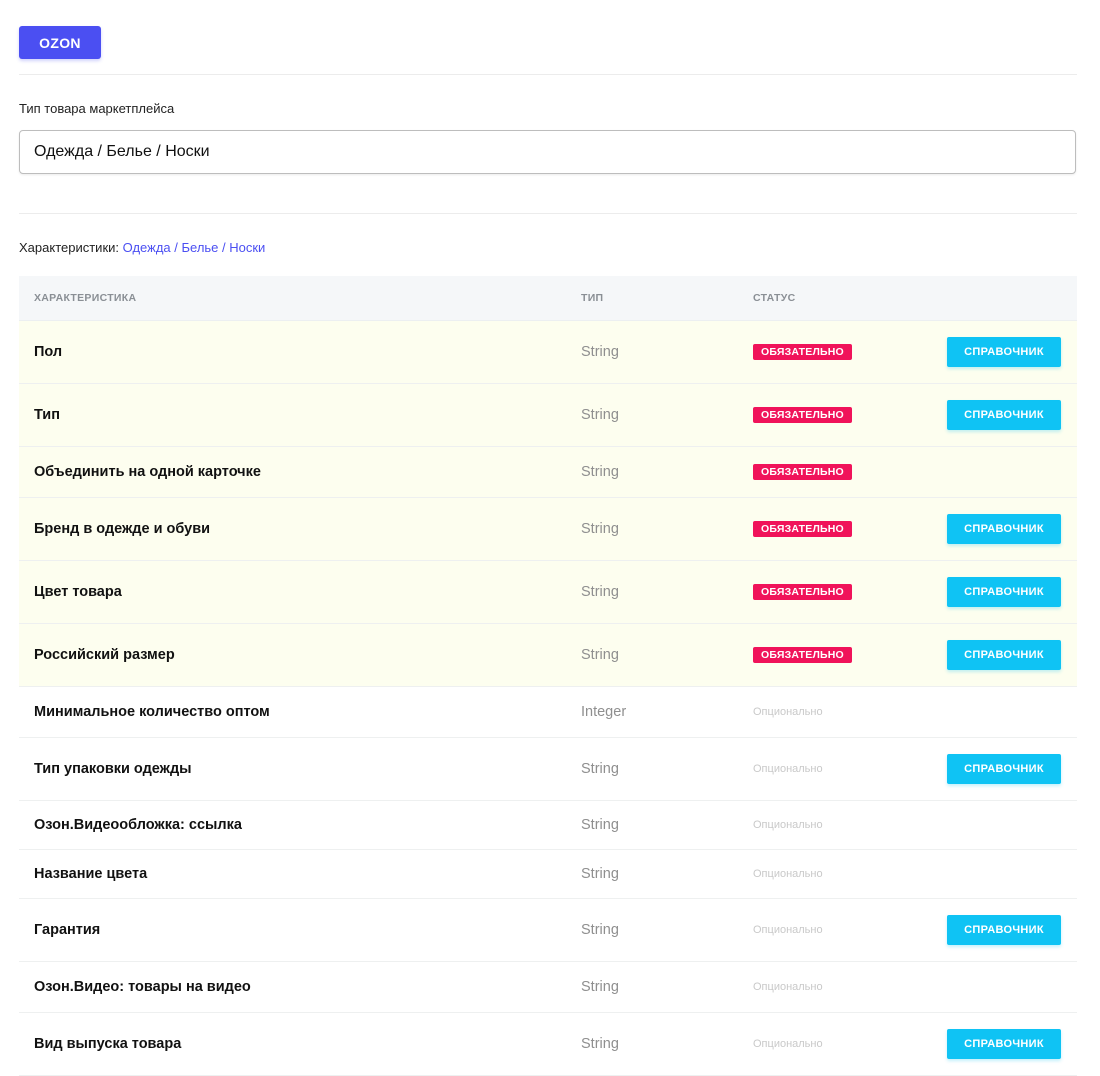 Image resolution: width=1100 pixels, height=1076 pixels. Describe the element at coordinates (138, 825) in the screenshot. I see `characteristic-name: Озон.Видеообложка: ссылка` at that location.